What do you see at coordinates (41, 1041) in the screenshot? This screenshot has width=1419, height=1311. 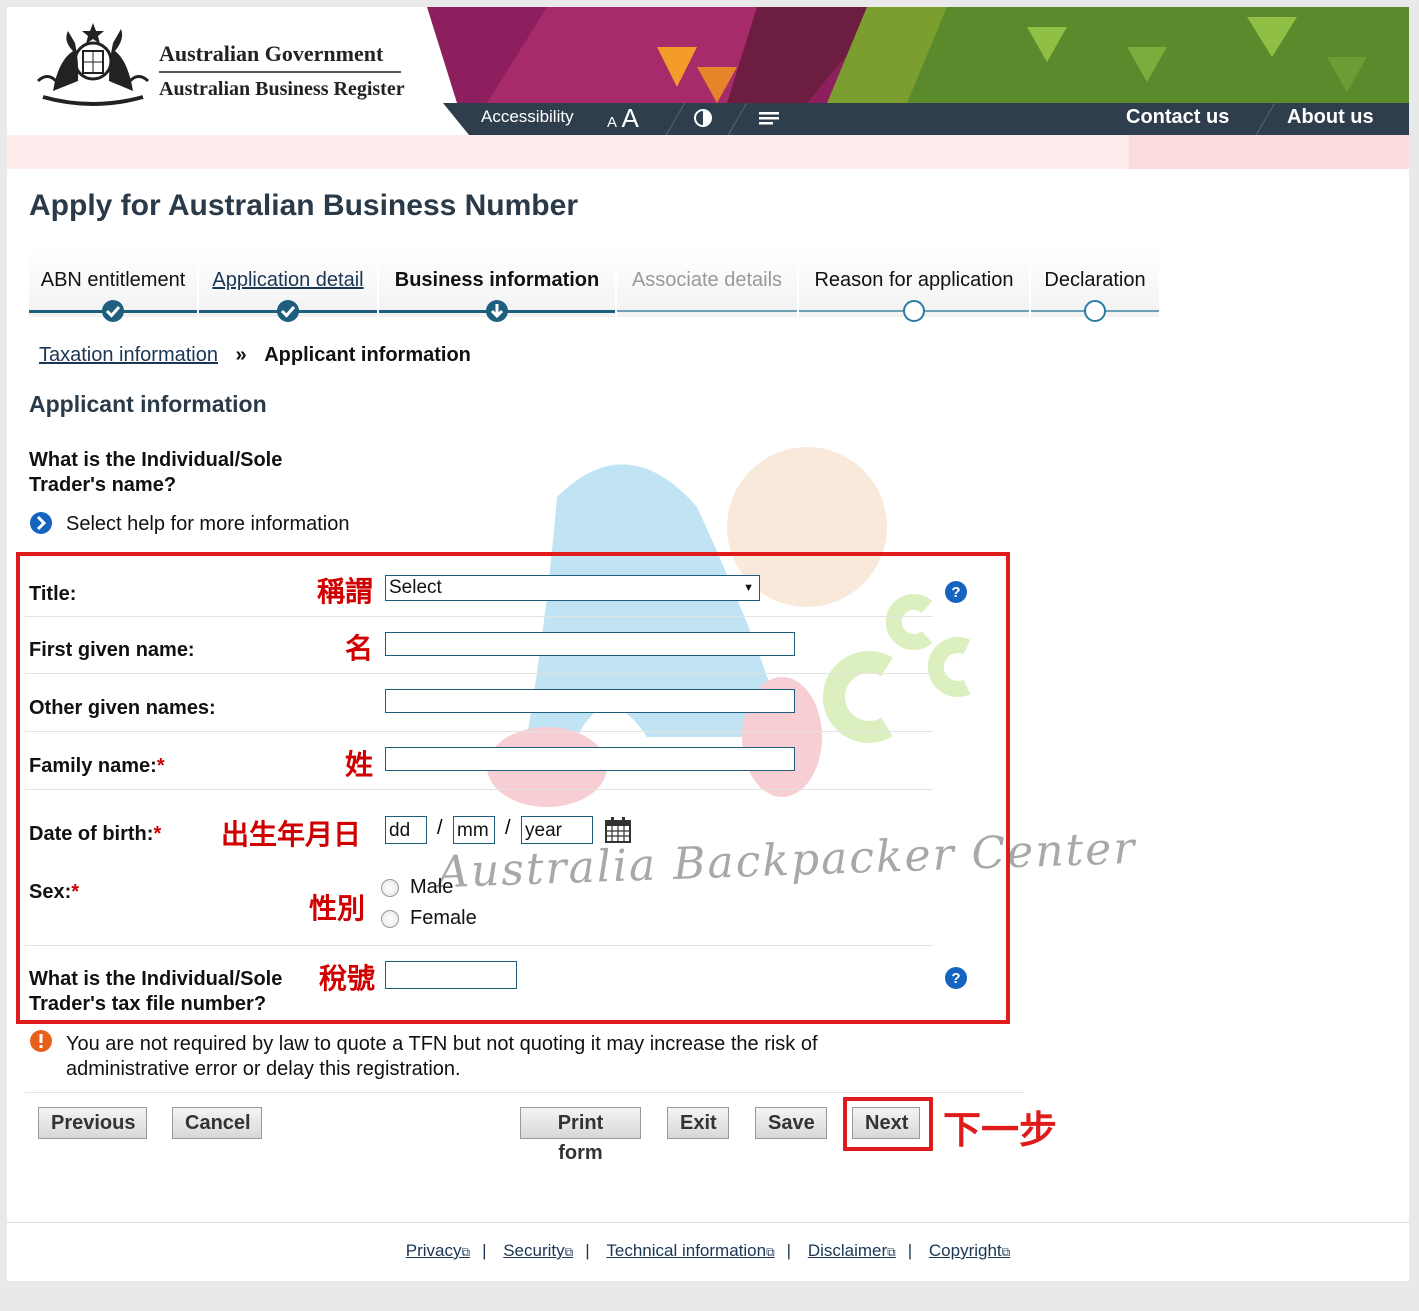 I see `warning-icon` at bounding box center [41, 1041].